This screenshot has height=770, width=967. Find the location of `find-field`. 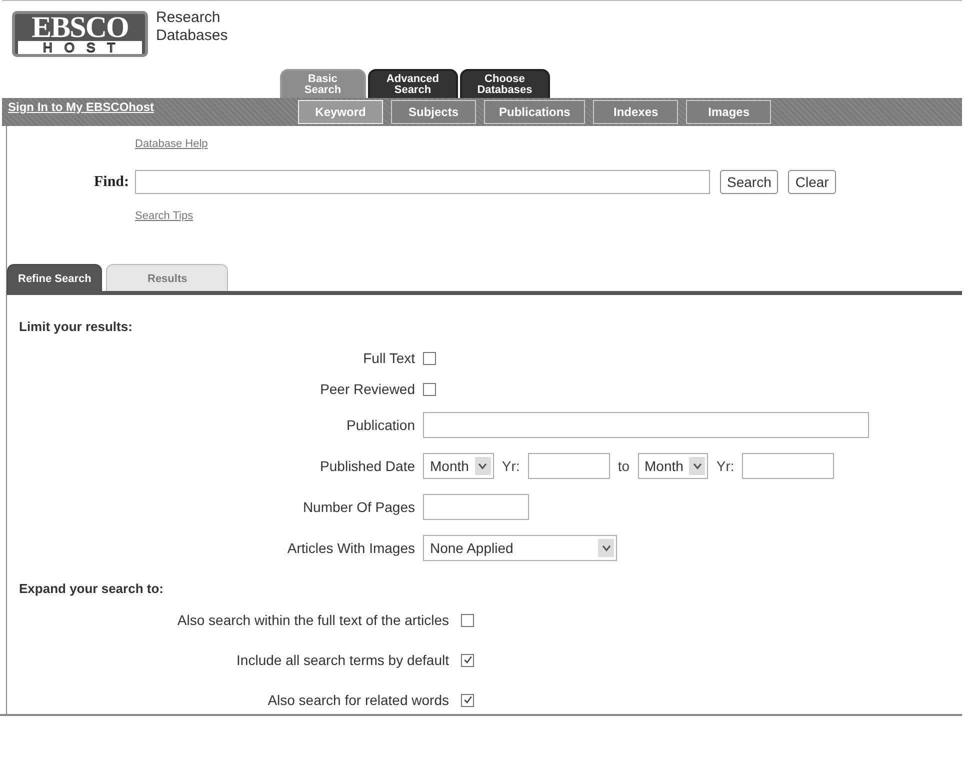

find-field is located at coordinates (422, 182).